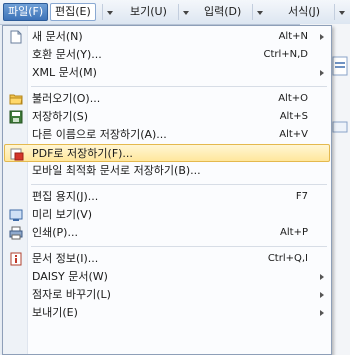 The image size is (350, 355). I want to click on menu-item-label: 저장하기(S), so click(60, 116).